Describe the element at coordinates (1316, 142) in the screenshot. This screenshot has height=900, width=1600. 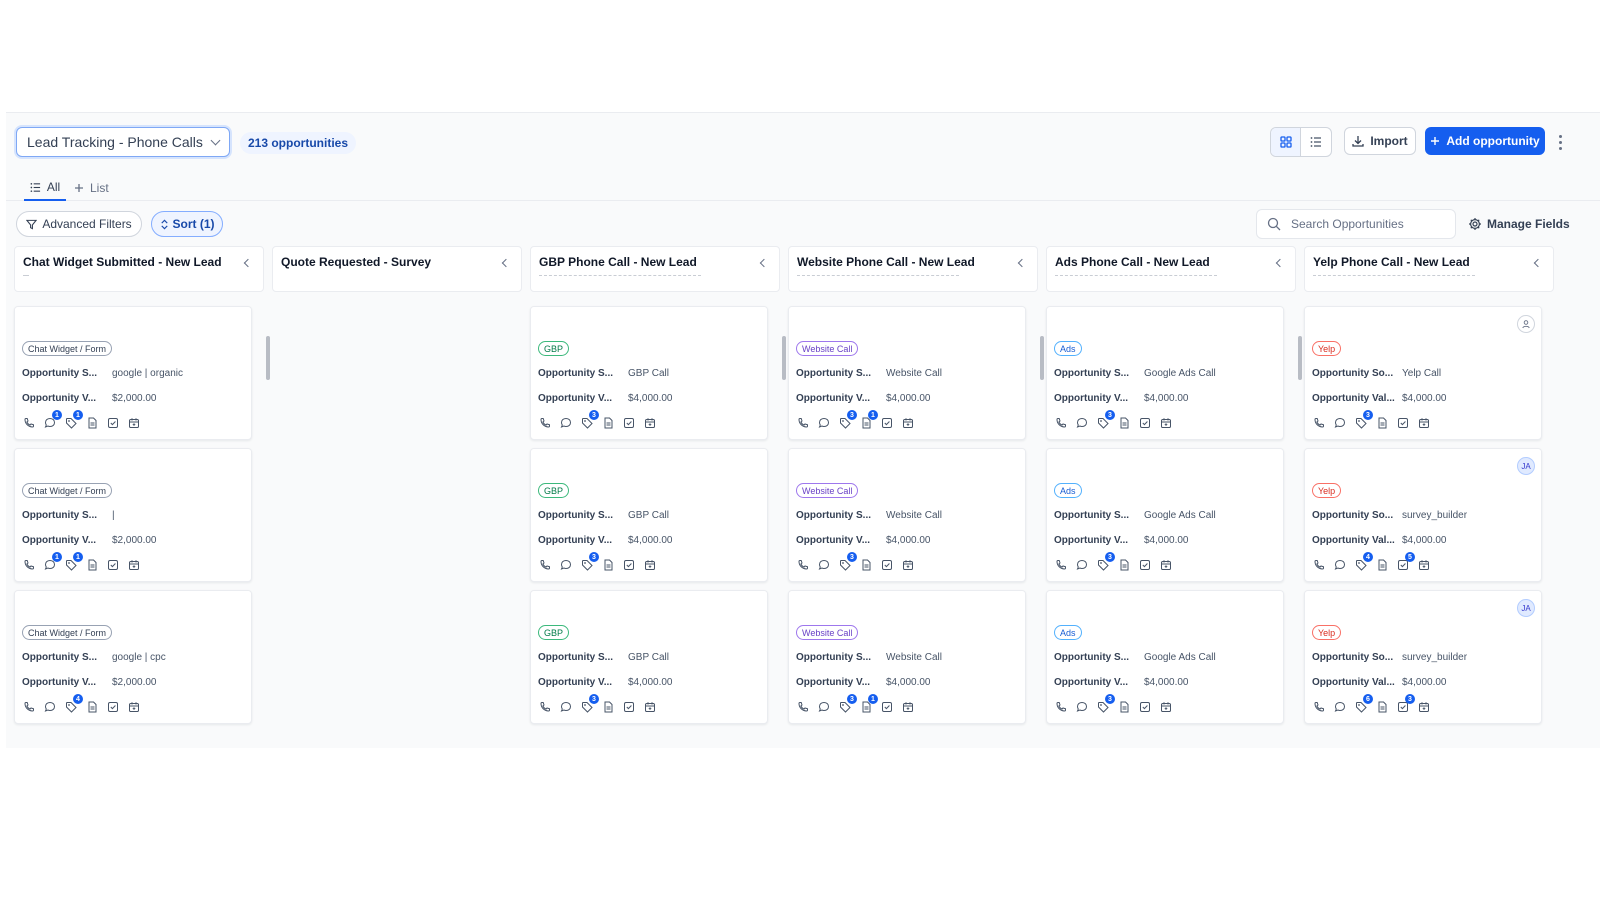
I see `list-view-button` at that location.